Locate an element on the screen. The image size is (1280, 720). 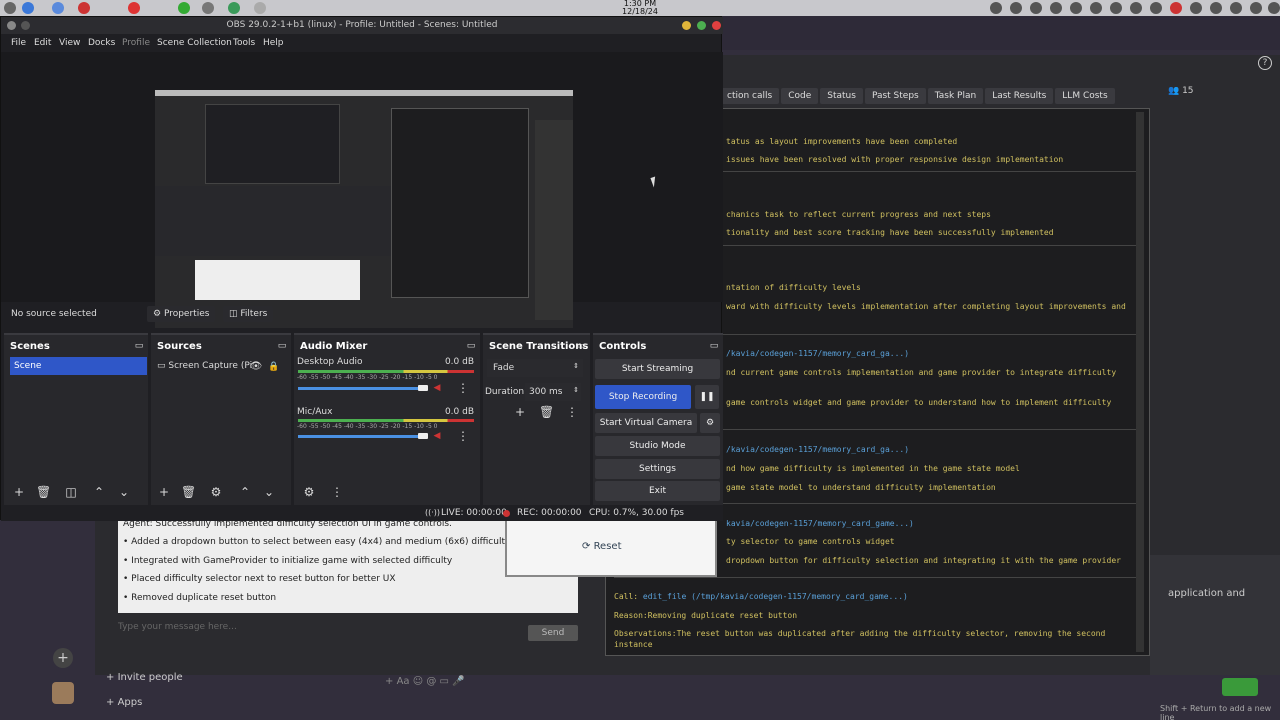
mention-icon: @ is located at coordinates (432, 681).